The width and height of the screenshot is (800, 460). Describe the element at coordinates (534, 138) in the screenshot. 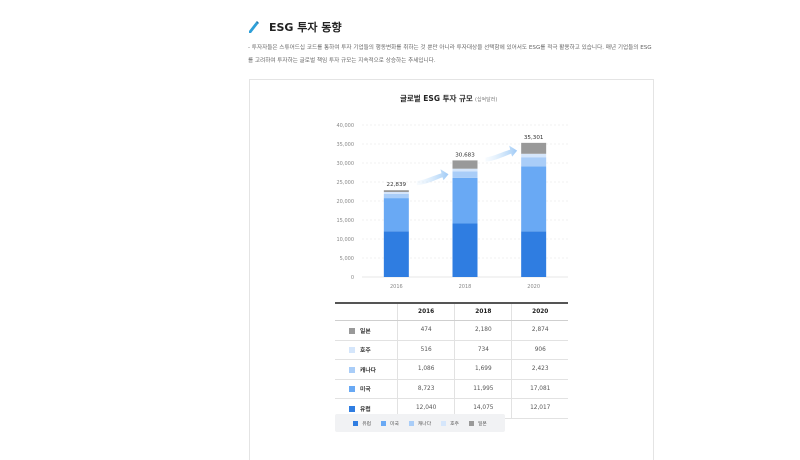

I see `total-label: 35,301` at that location.